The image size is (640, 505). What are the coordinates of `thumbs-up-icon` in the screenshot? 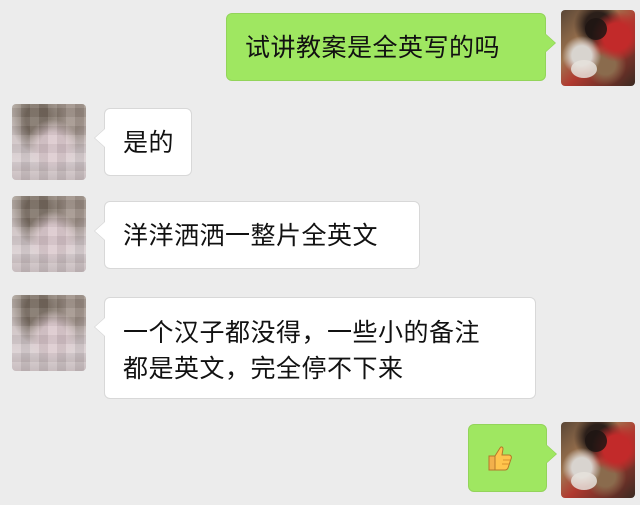 It's located at (500, 458).